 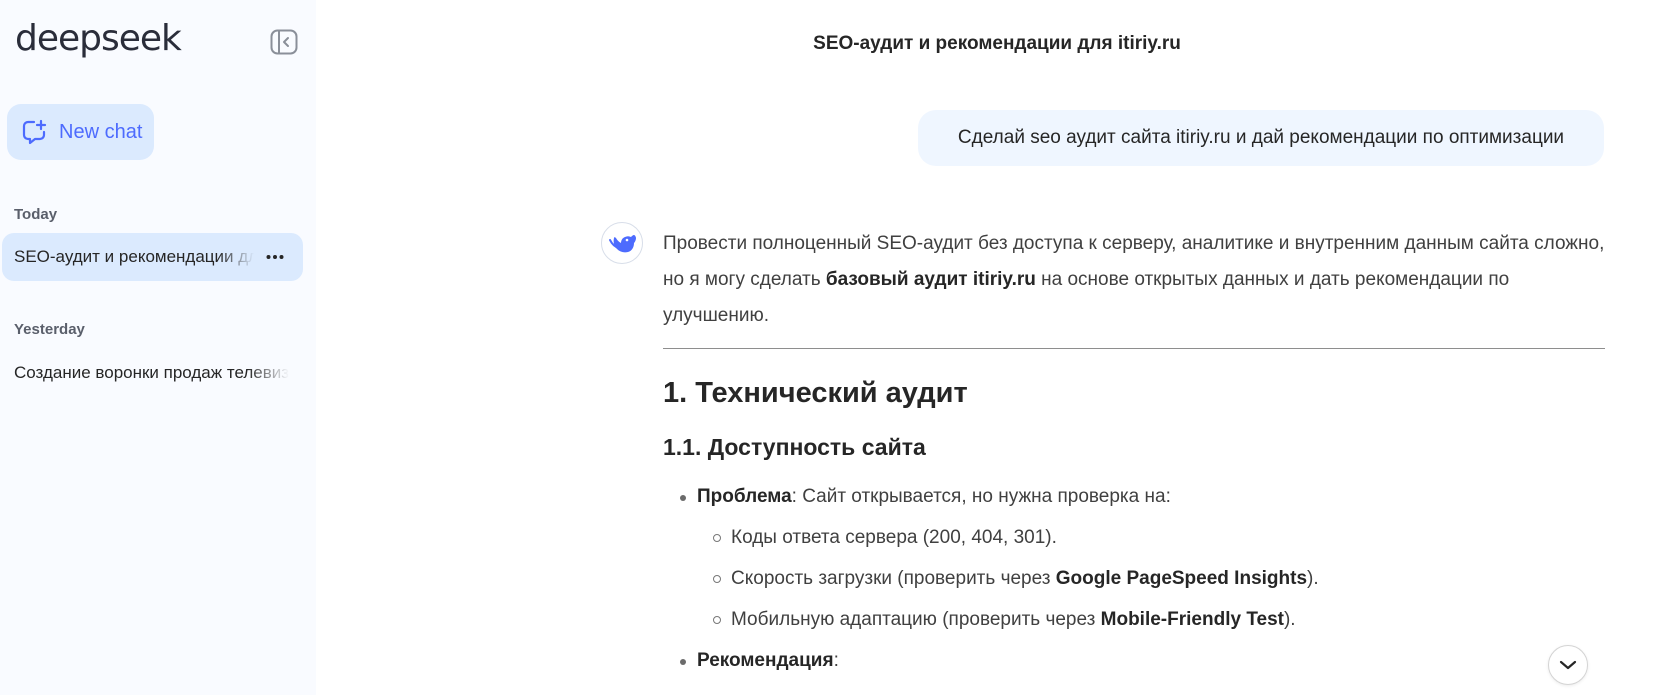 What do you see at coordinates (744, 496) in the screenshot?
I see `problem-label: Проблема` at bounding box center [744, 496].